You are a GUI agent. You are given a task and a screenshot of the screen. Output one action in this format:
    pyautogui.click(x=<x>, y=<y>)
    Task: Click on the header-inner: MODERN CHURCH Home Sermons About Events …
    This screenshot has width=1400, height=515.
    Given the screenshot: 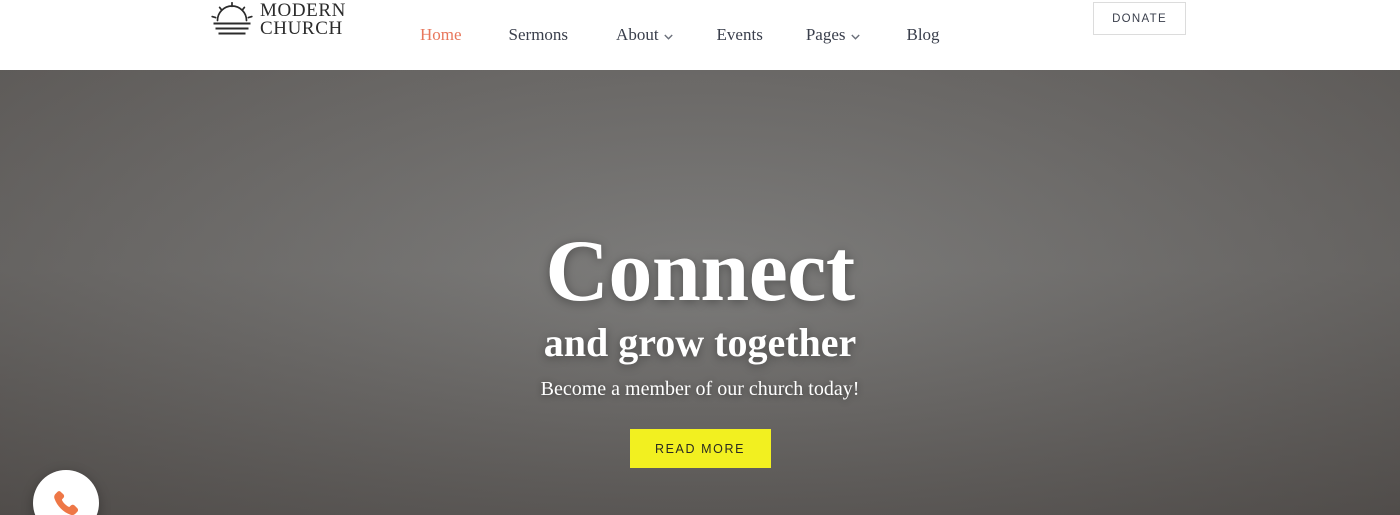 What is the action you would take?
    pyautogui.click(x=700, y=35)
    